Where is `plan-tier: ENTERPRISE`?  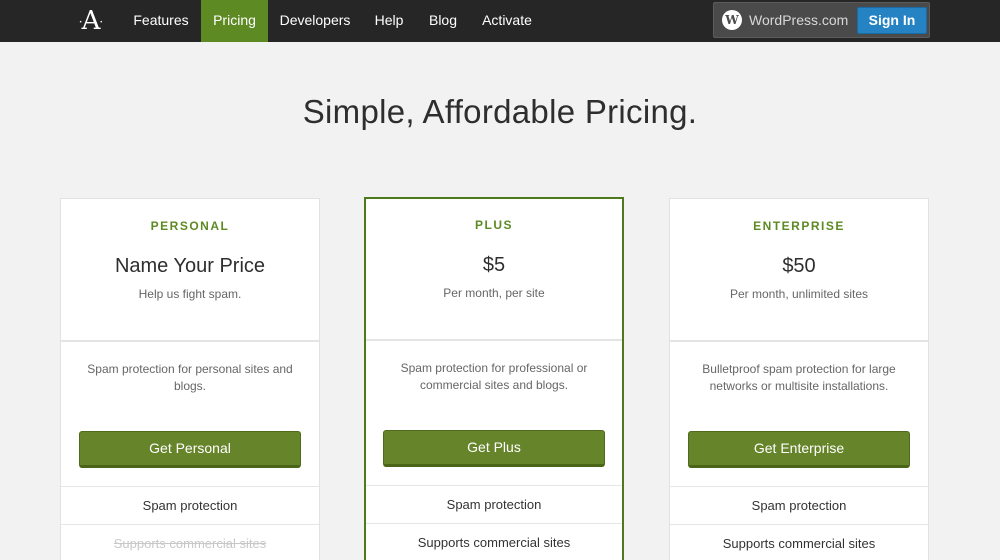
plan-tier: ENTERPRISE is located at coordinates (799, 226).